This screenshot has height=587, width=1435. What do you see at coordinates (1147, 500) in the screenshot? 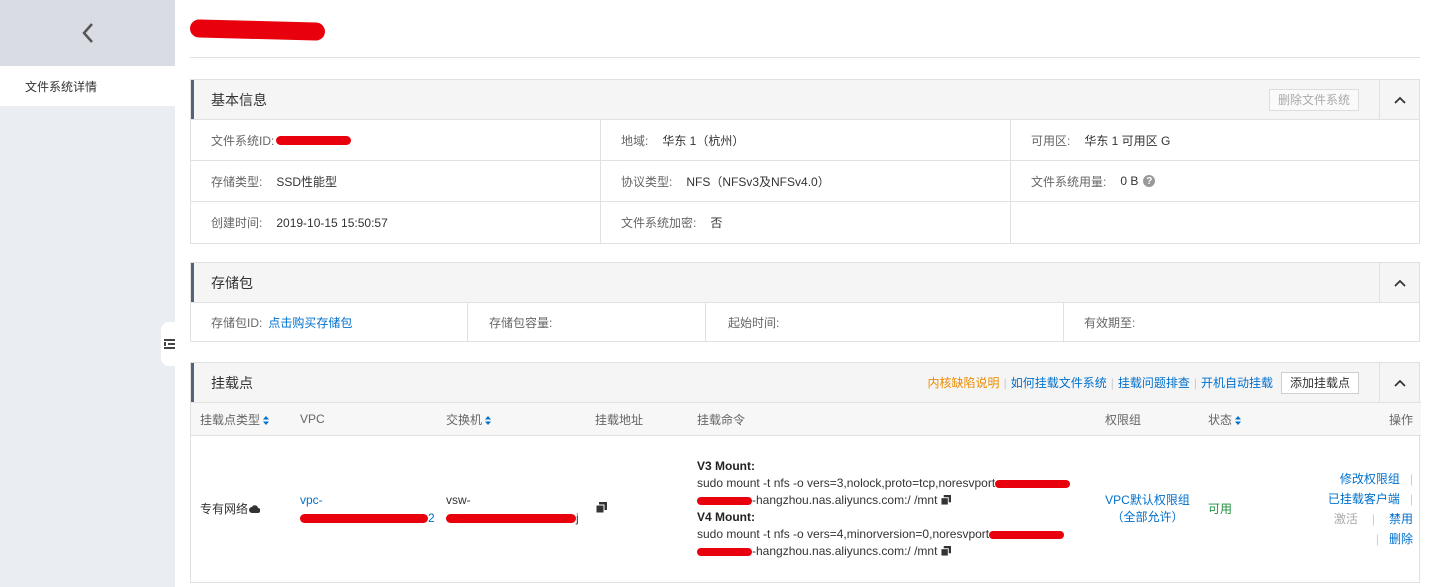
I see `permission-group-link: VPC默认权限组` at bounding box center [1147, 500].